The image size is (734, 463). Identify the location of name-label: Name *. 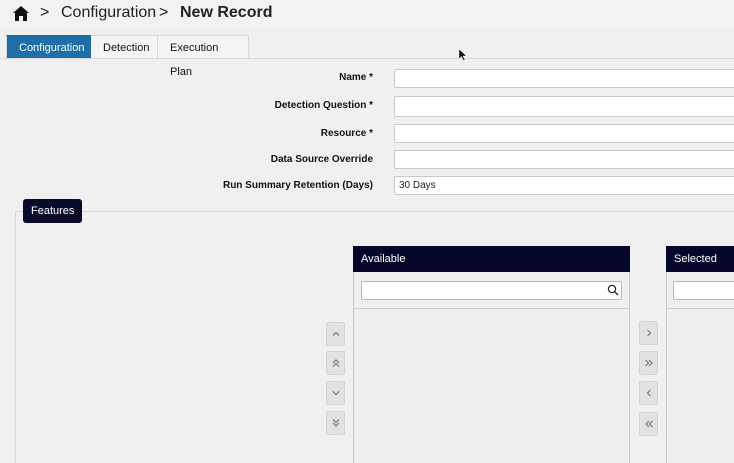
(356, 77).